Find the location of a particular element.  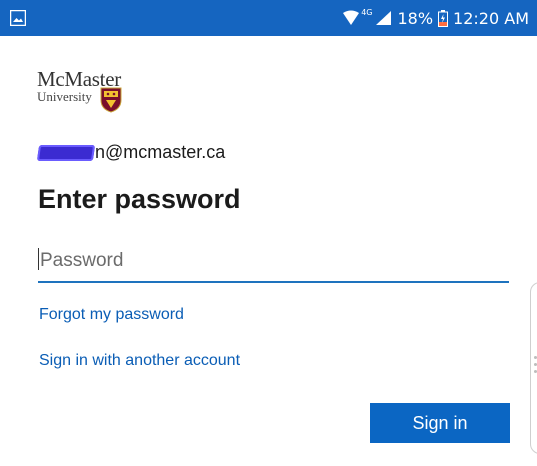

forgot-password-link: Forgot my password is located at coordinates (111, 315).